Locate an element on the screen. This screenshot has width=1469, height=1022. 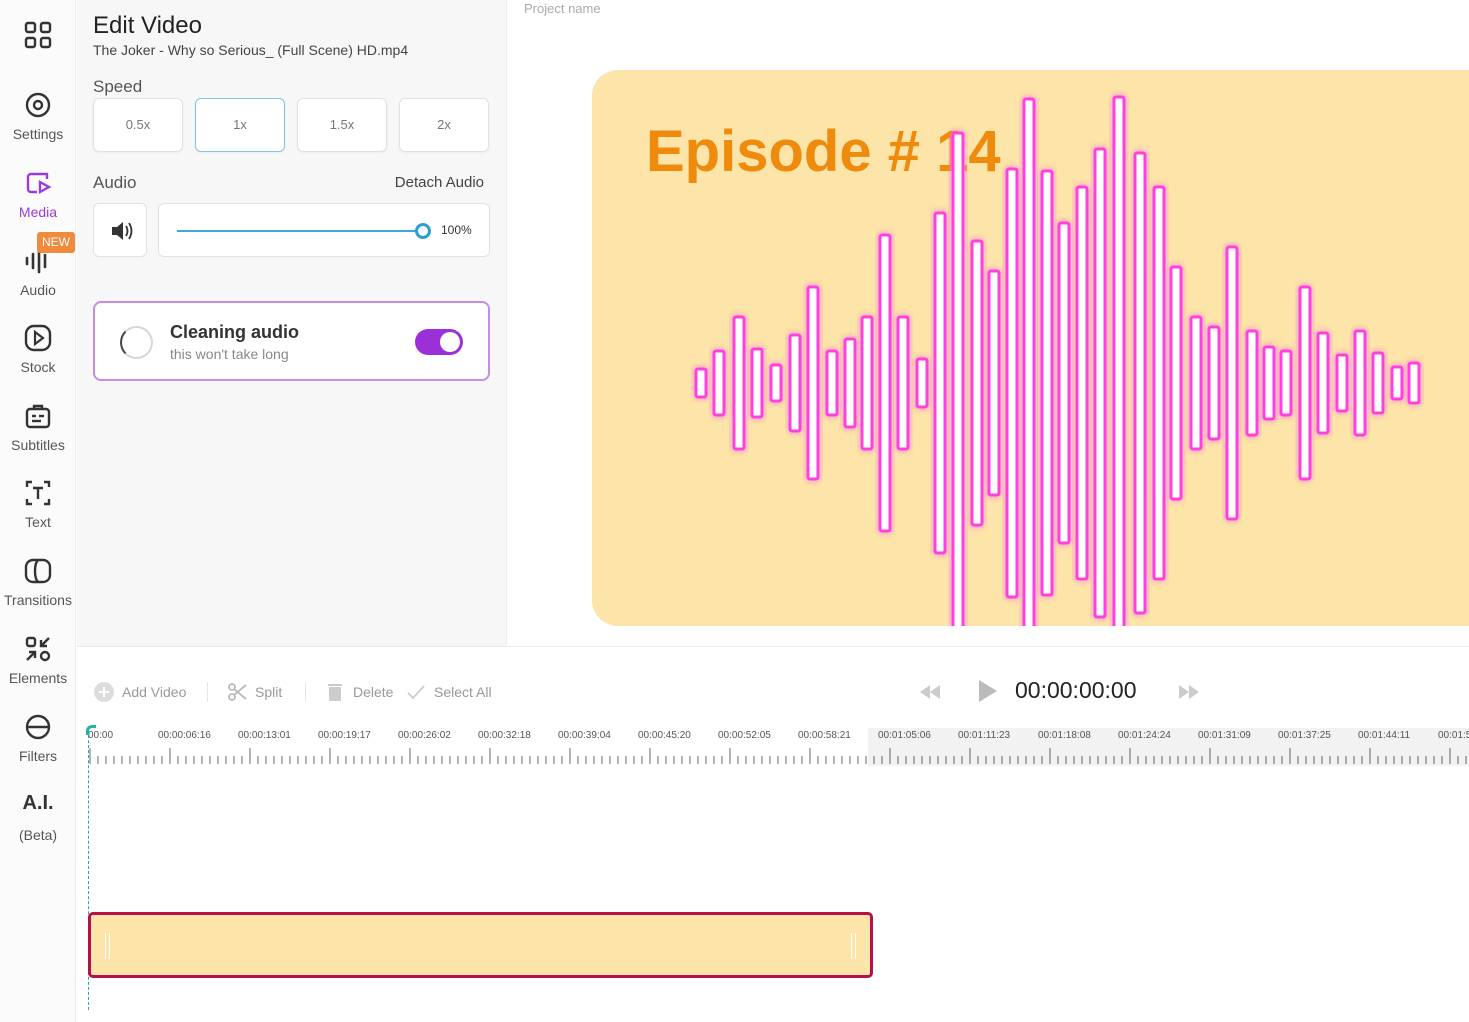
panel-title: Edit Video is located at coordinates (147, 25).